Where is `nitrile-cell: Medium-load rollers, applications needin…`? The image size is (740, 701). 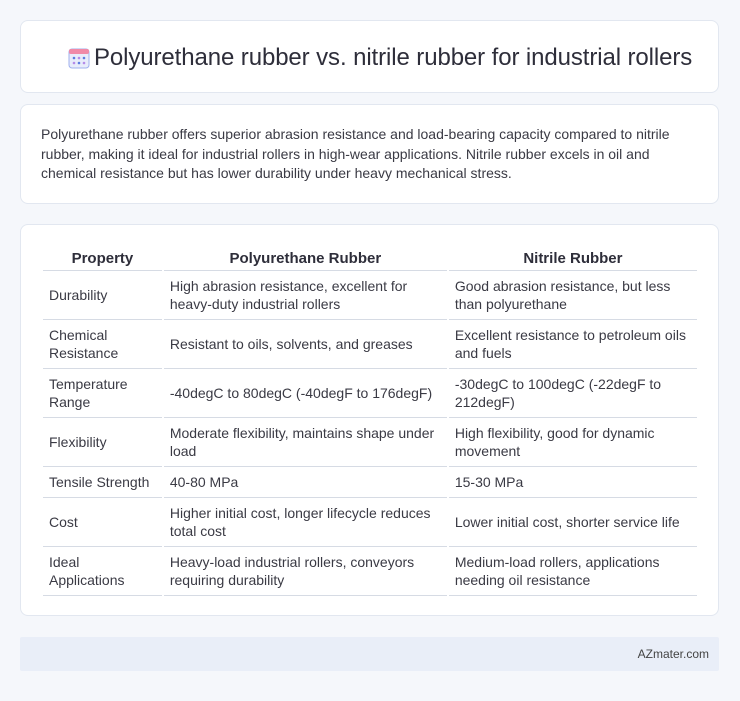 nitrile-cell: Medium-load rollers, applications needin… is located at coordinates (572, 571).